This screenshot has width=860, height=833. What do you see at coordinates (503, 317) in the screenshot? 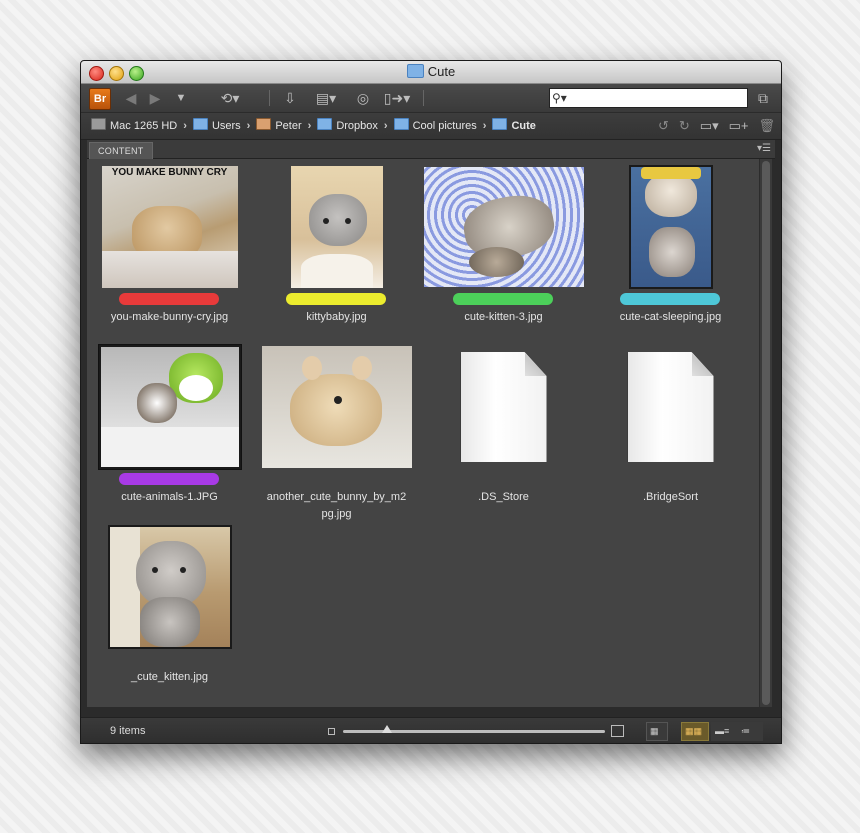
I see `file-name: cute-kitten-3.jpg` at bounding box center [503, 317].